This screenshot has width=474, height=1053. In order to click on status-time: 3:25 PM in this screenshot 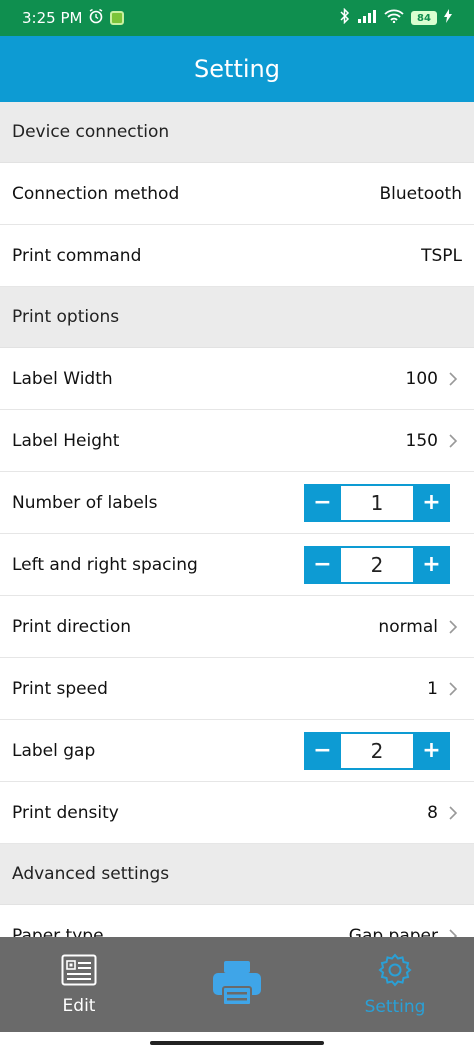, I will do `click(52, 18)`.